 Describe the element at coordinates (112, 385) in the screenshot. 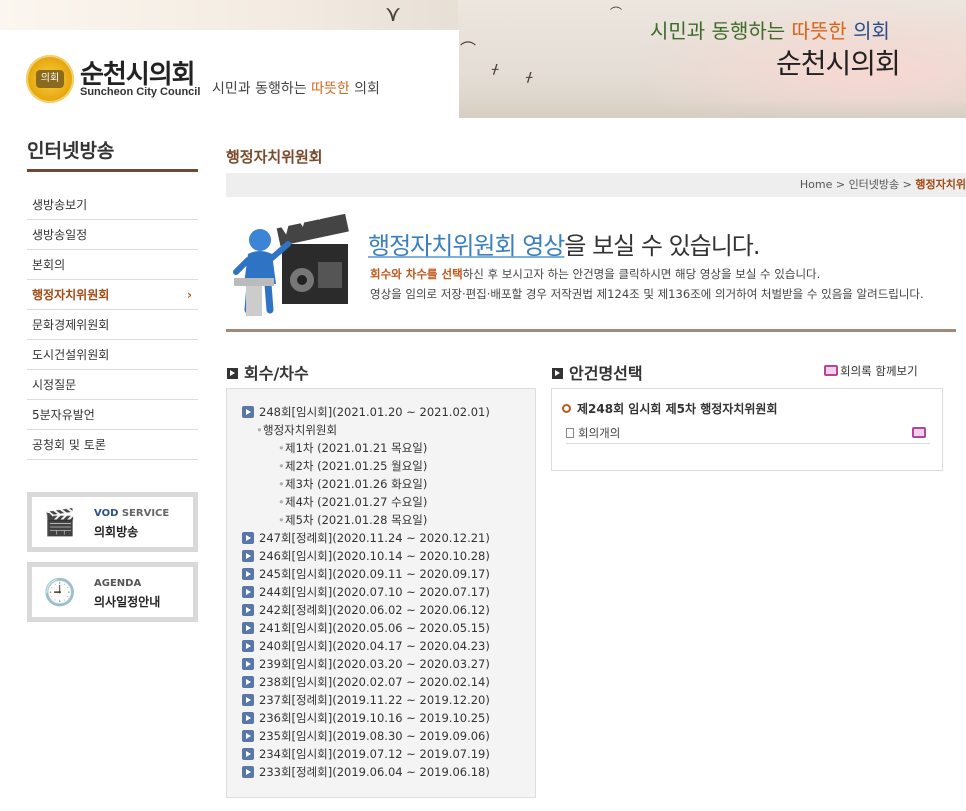

I see `sidebar-item-municipal-question: 시정질문` at that location.